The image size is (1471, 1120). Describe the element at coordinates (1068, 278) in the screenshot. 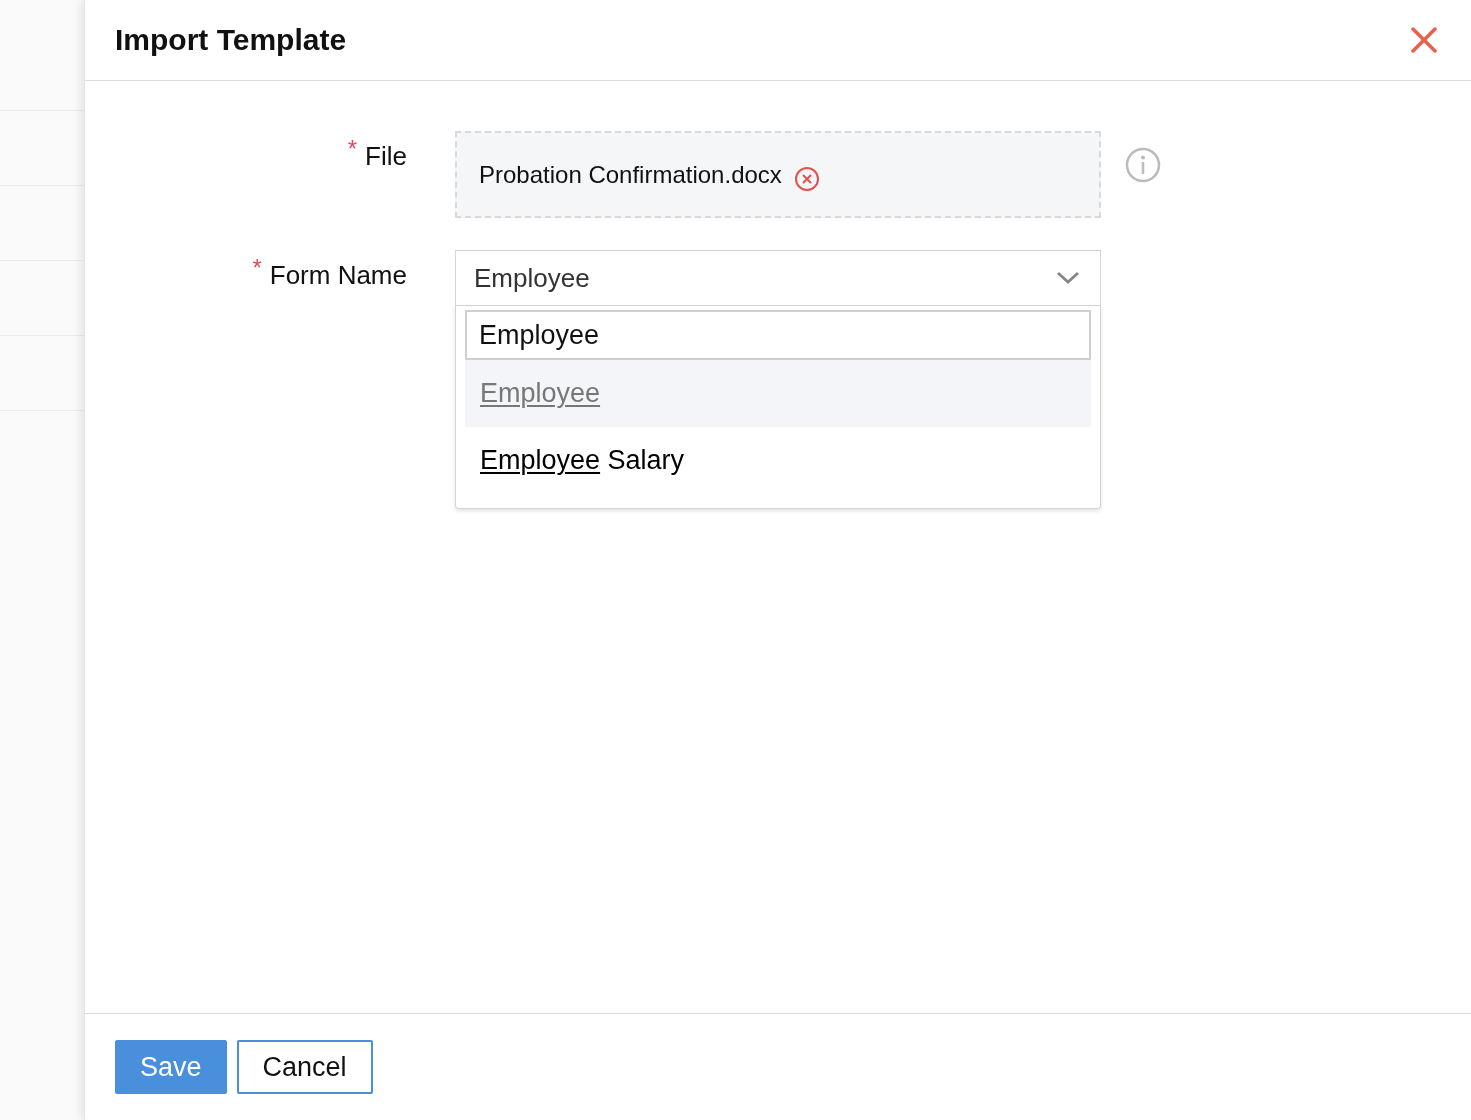

I see `chevron-down-icon` at that location.